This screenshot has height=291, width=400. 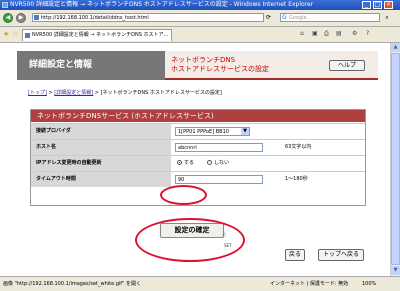 What do you see at coordinates (36, 17) in the screenshot?
I see `page-icon` at bounding box center [36, 17].